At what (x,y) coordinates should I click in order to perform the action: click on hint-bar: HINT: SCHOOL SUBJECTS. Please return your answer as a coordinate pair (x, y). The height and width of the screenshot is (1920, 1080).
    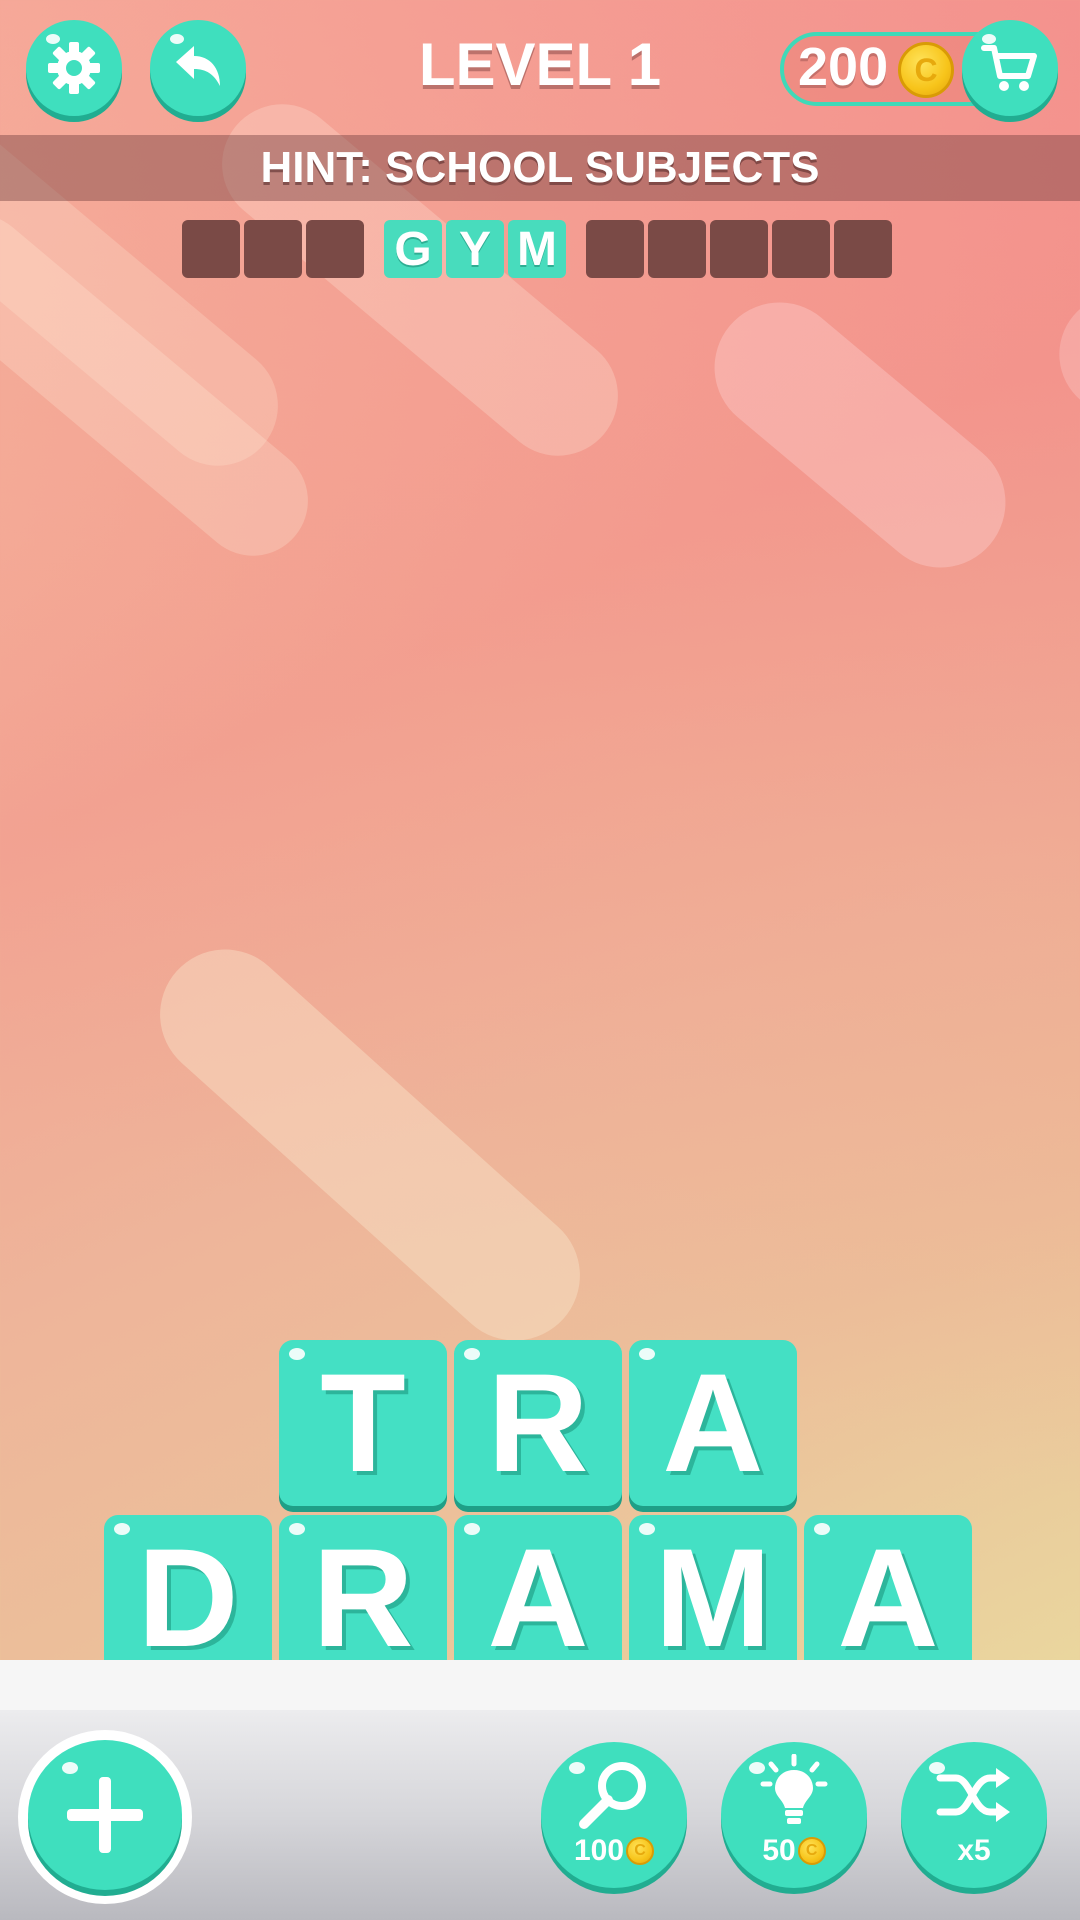
    Looking at the image, I should click on (540, 168).